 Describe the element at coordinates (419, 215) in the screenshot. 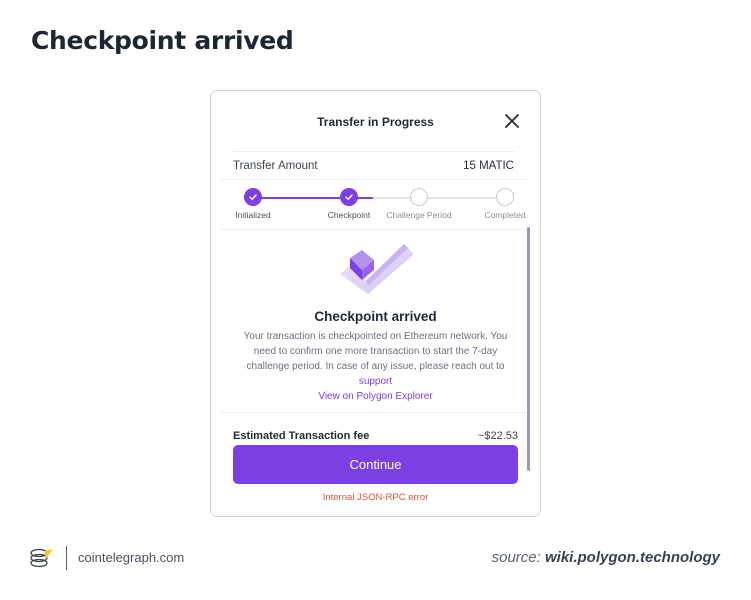

I see `step-label: Challenge Period` at that location.